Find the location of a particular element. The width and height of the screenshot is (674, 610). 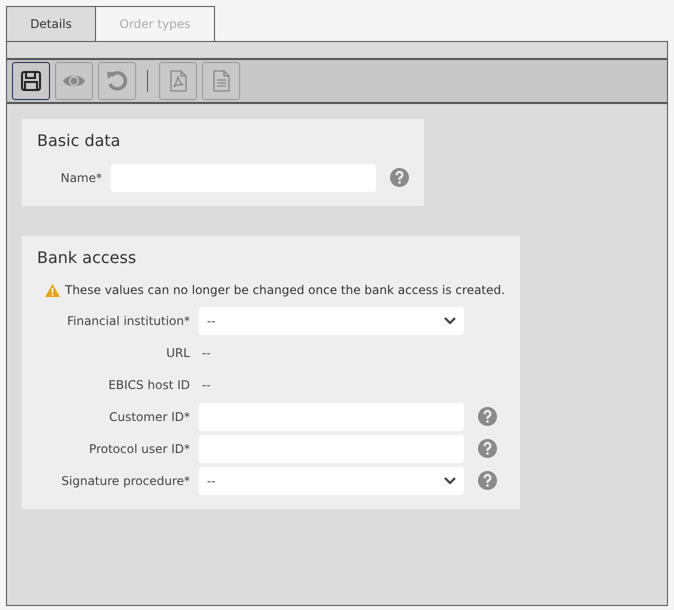

field-label: EBICS host ID is located at coordinates (149, 385).